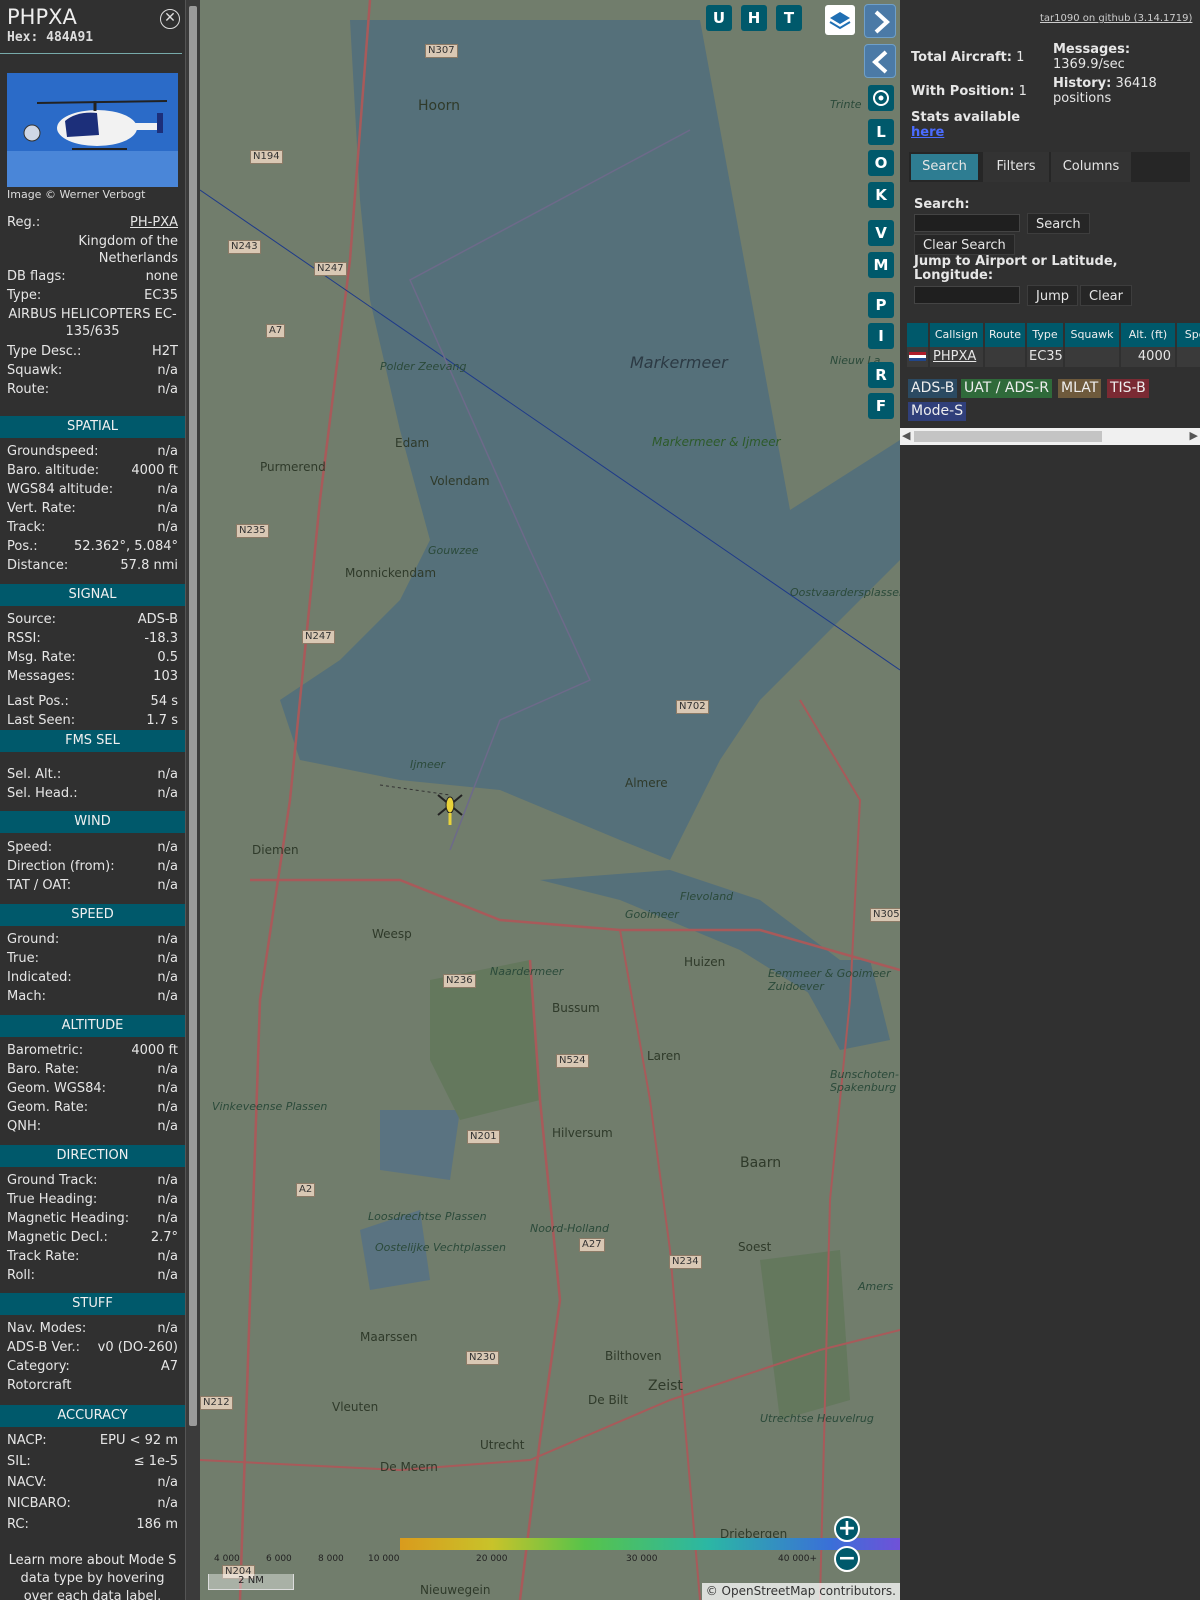  I want to click on badge-tisb: TIS-B, so click(1128, 388).